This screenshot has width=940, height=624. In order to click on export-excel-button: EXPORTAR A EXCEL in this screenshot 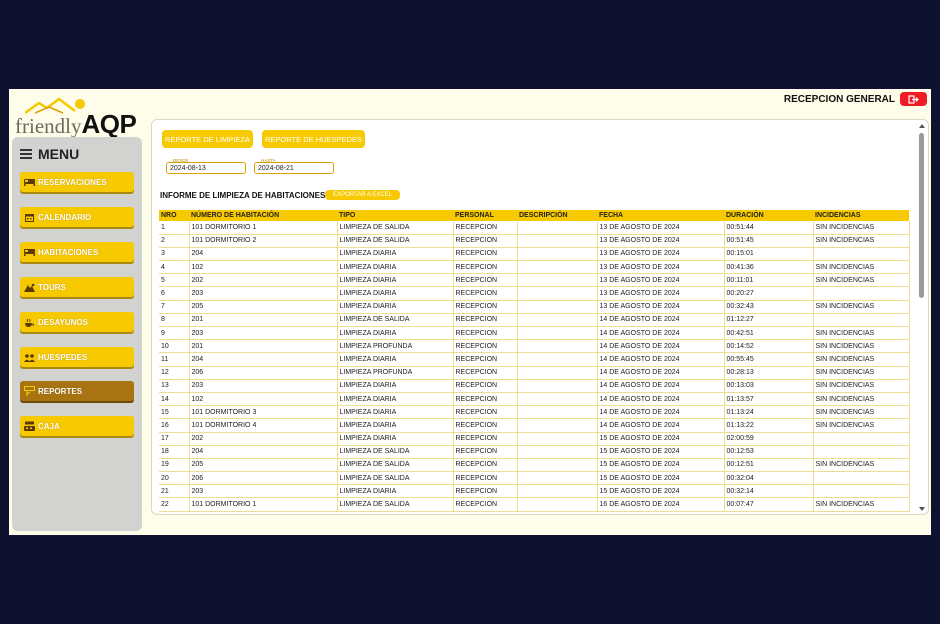, I will do `click(362, 195)`.